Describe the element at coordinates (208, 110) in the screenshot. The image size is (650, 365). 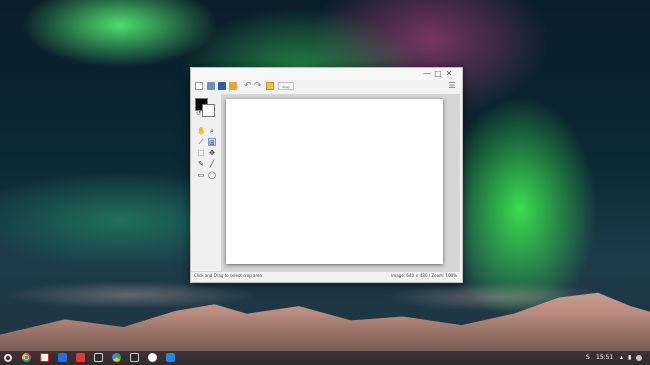
I see `background-color-swatch` at that location.